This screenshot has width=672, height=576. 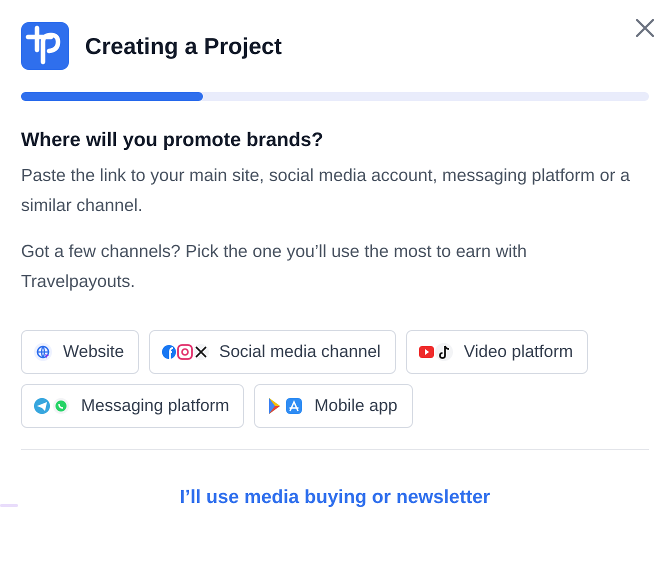 What do you see at coordinates (172, 140) in the screenshot?
I see `question-heading: Where will you promote brands?` at bounding box center [172, 140].